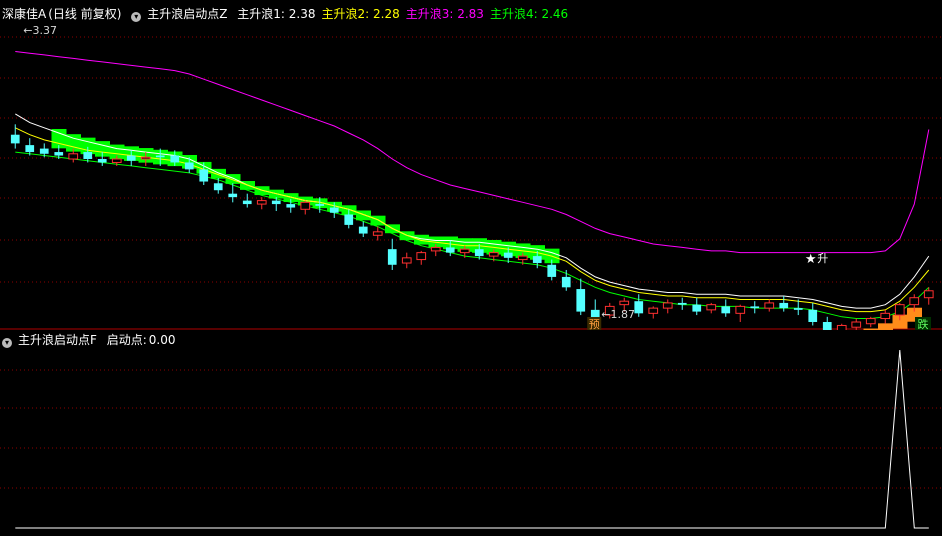  I want to click on sub-series-label: 启动点:, so click(126, 340).